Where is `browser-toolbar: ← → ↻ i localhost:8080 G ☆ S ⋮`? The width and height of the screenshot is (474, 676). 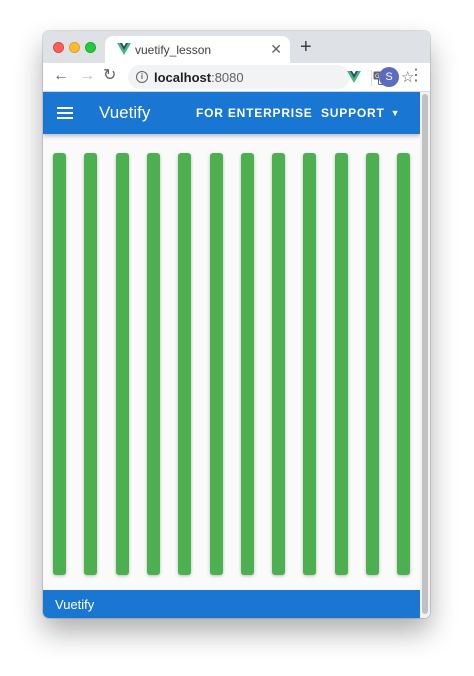
browser-toolbar: ← → ↻ i localhost:8080 G ☆ S ⋮ is located at coordinates (236, 77).